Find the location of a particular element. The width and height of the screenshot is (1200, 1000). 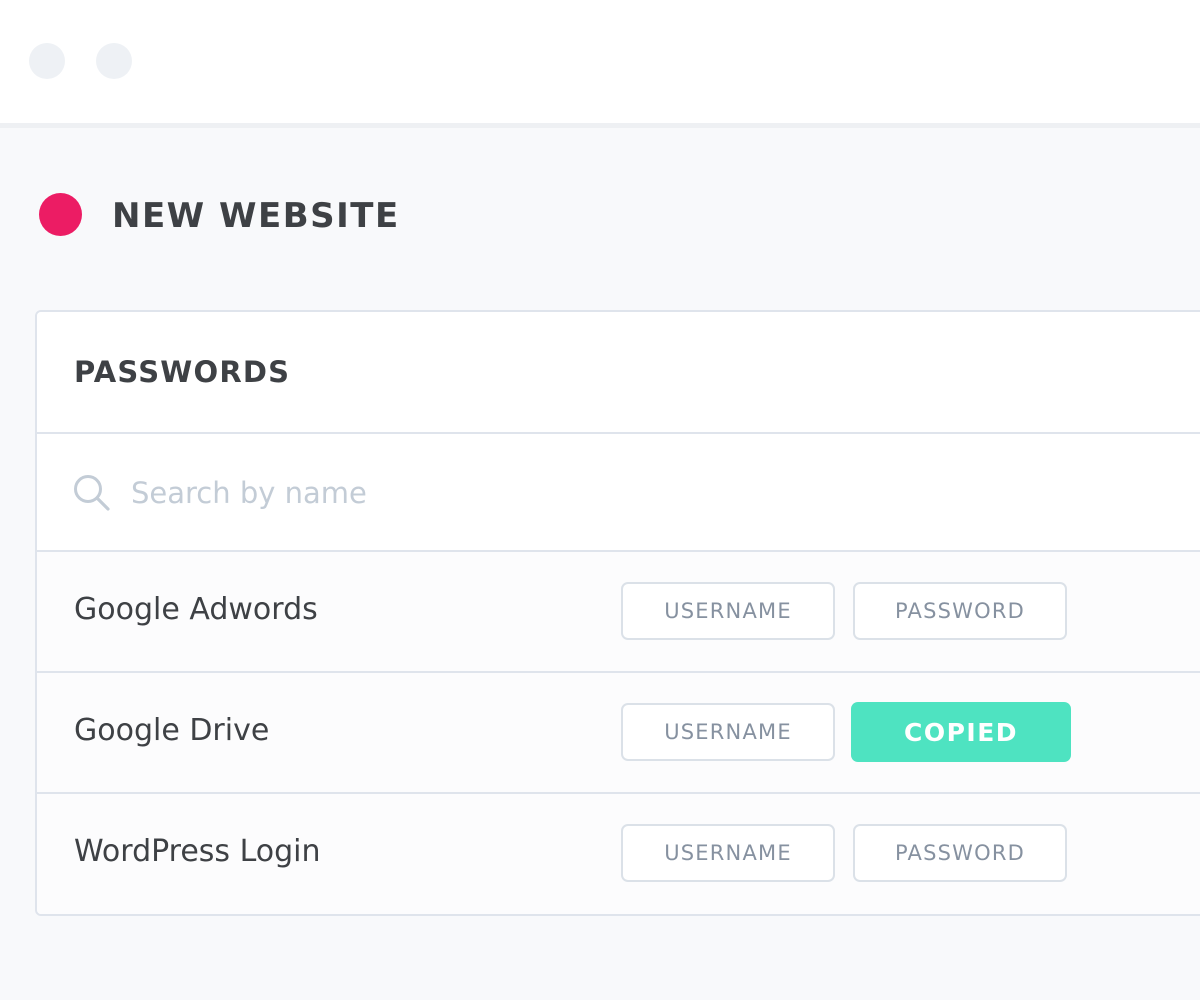

password-entry-name: WordPress Login is located at coordinates (197, 851).